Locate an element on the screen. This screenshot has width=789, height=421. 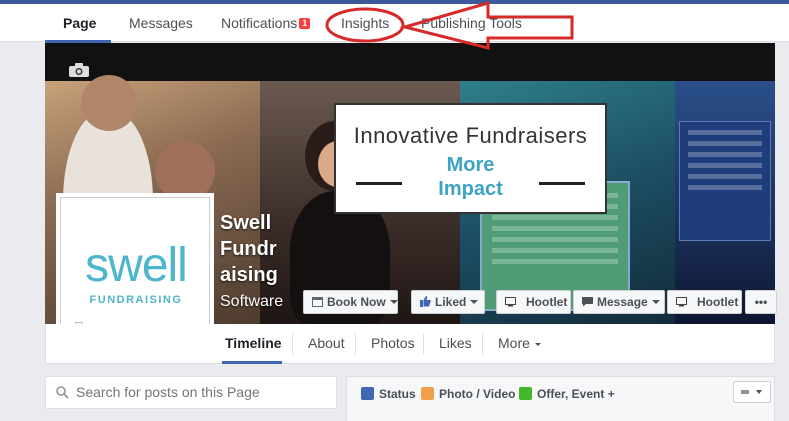
tab-notifications: Notifications 1 is located at coordinates (266, 23).